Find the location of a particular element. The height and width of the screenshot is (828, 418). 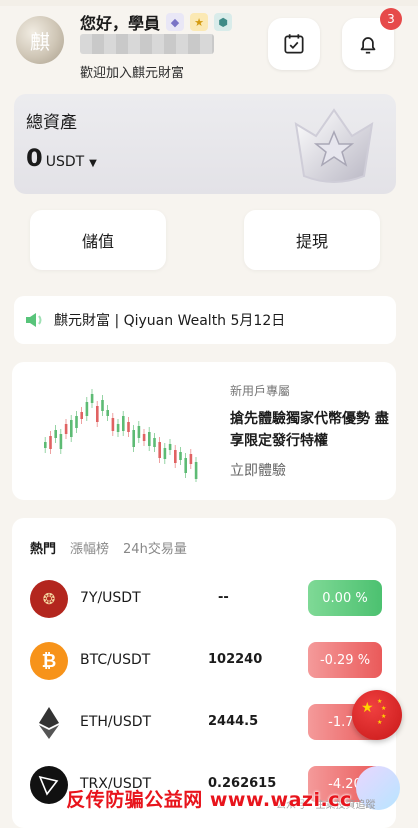

crown-star-icon is located at coordinates (334, 145).